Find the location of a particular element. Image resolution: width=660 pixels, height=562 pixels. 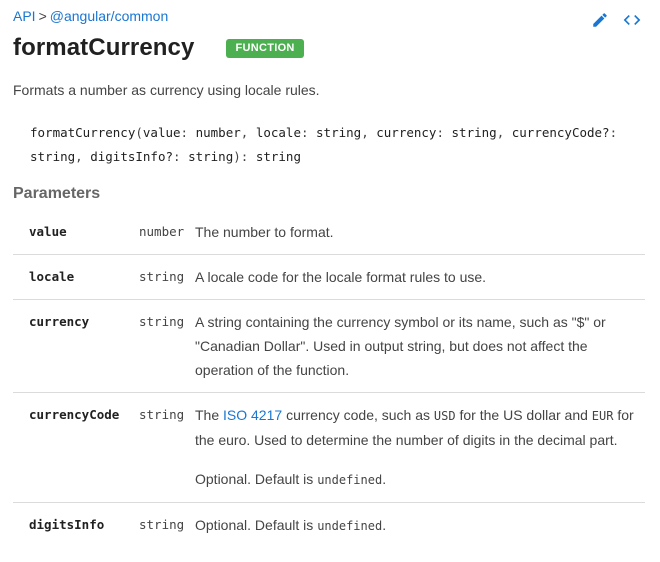

breadcrumb-package-link: @angular/common is located at coordinates (109, 16).